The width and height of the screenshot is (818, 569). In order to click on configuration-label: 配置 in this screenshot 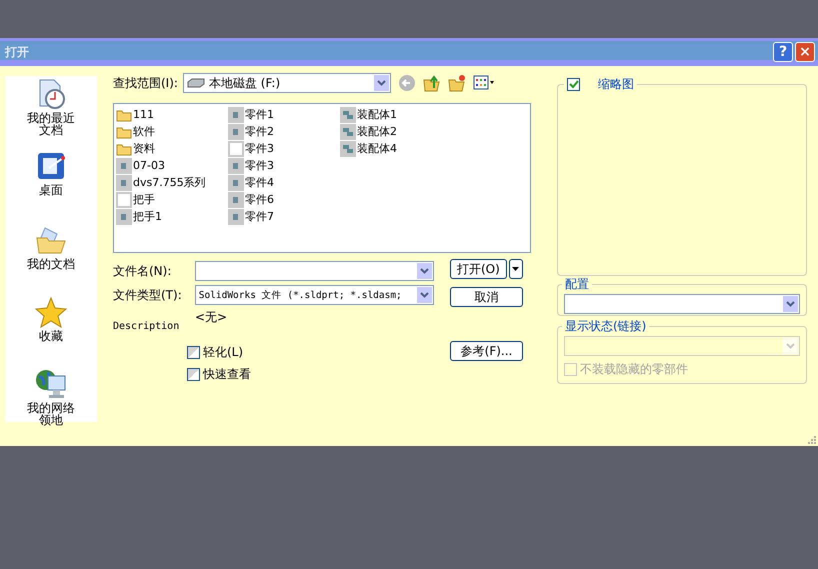, I will do `click(577, 284)`.